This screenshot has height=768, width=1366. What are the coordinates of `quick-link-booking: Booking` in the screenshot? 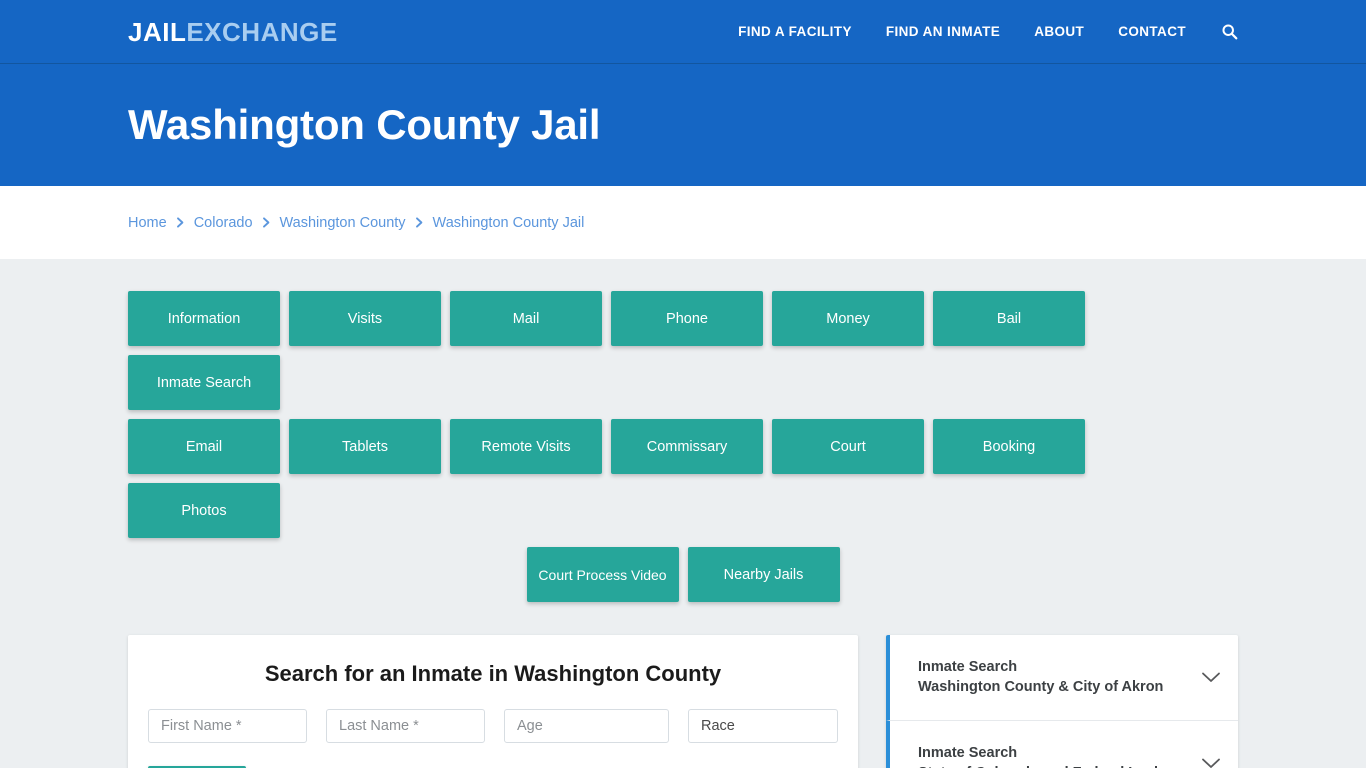 It's located at (1009, 446).